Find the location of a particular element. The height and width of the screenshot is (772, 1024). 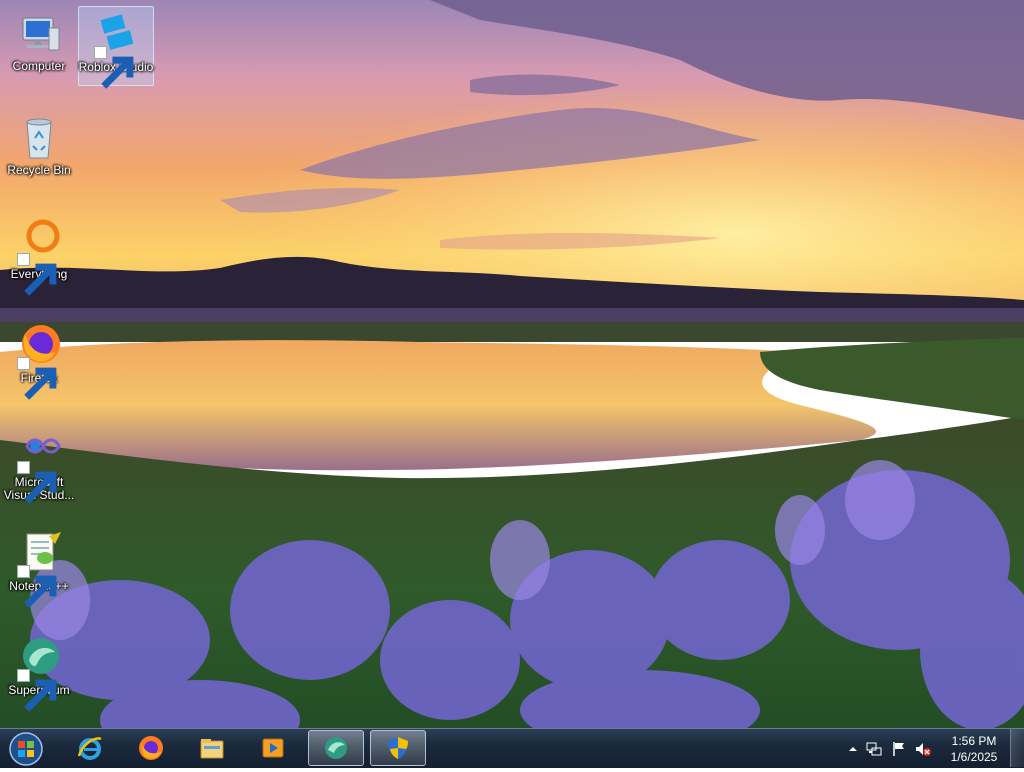

taskbar-media-player is located at coordinates (273, 748).